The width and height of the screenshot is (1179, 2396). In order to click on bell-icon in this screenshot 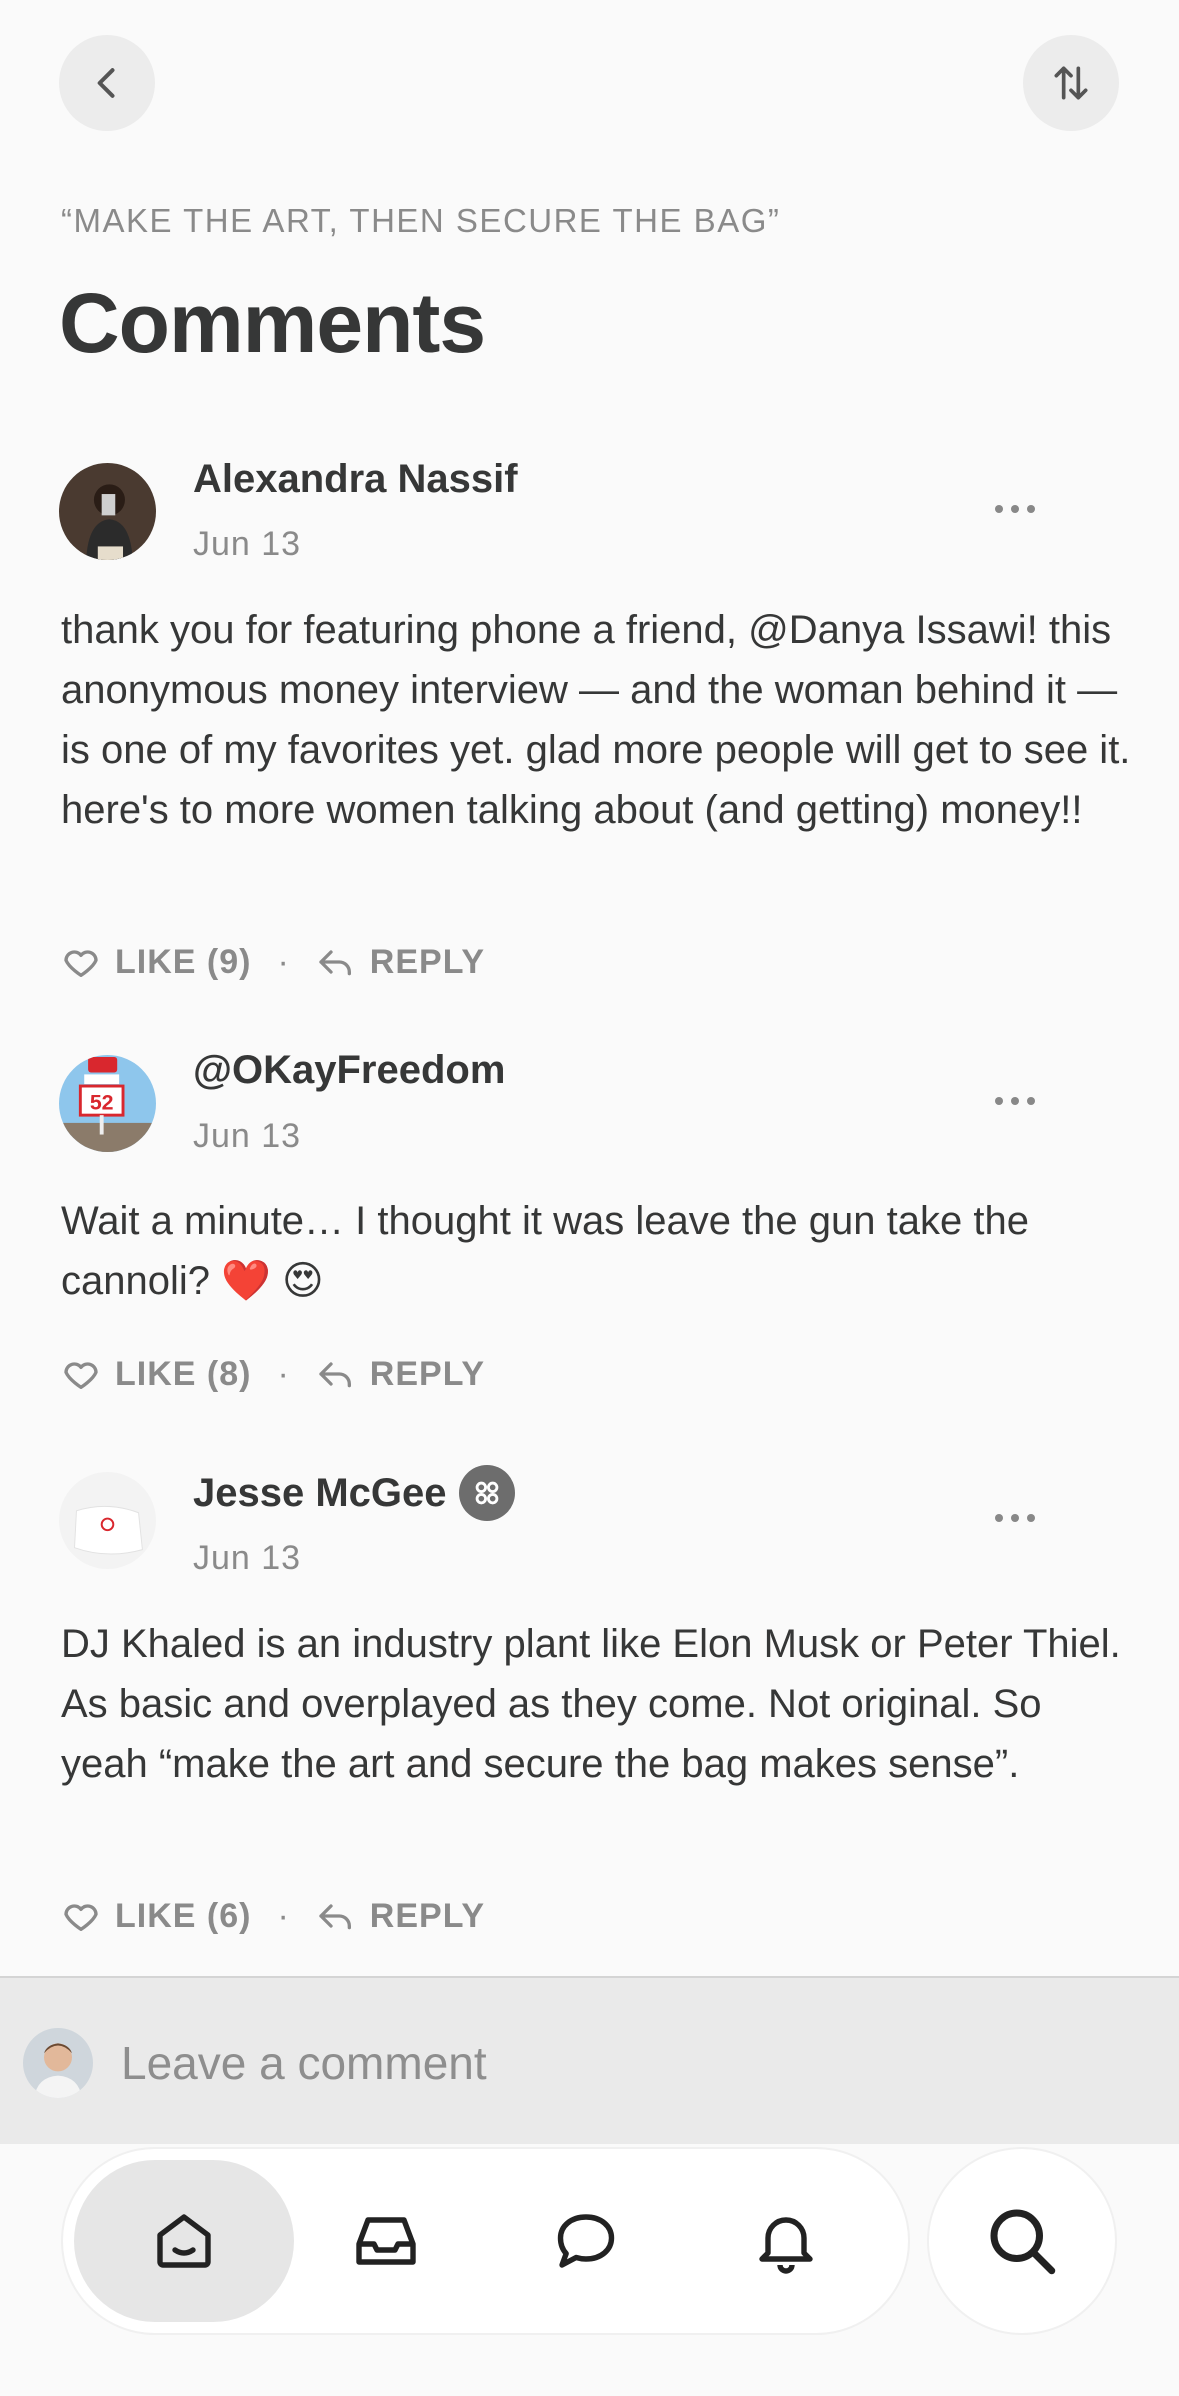, I will do `click(786, 2245)`.